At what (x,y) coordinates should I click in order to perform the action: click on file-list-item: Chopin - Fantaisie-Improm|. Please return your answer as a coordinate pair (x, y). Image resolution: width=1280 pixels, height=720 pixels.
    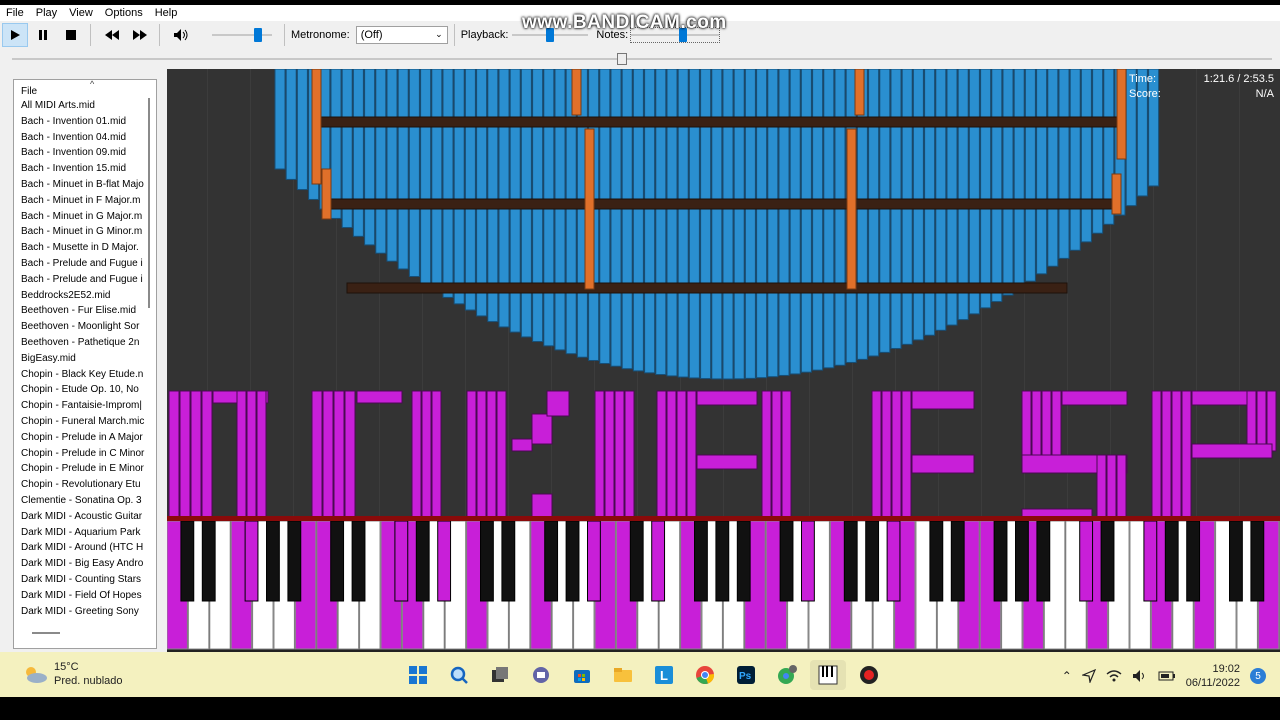
    Looking at the image, I should click on (85, 406).